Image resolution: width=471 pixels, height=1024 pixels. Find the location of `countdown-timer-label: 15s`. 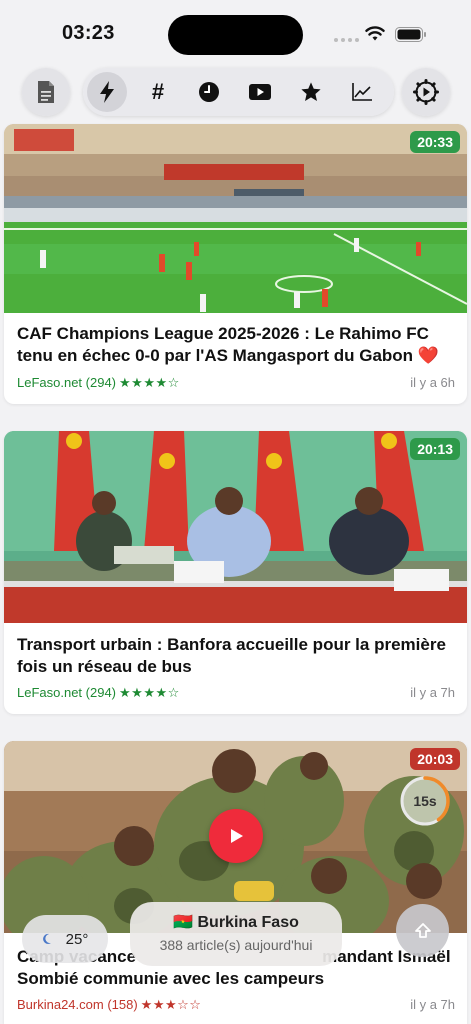

countdown-timer-label: 15s is located at coordinates (425, 801).